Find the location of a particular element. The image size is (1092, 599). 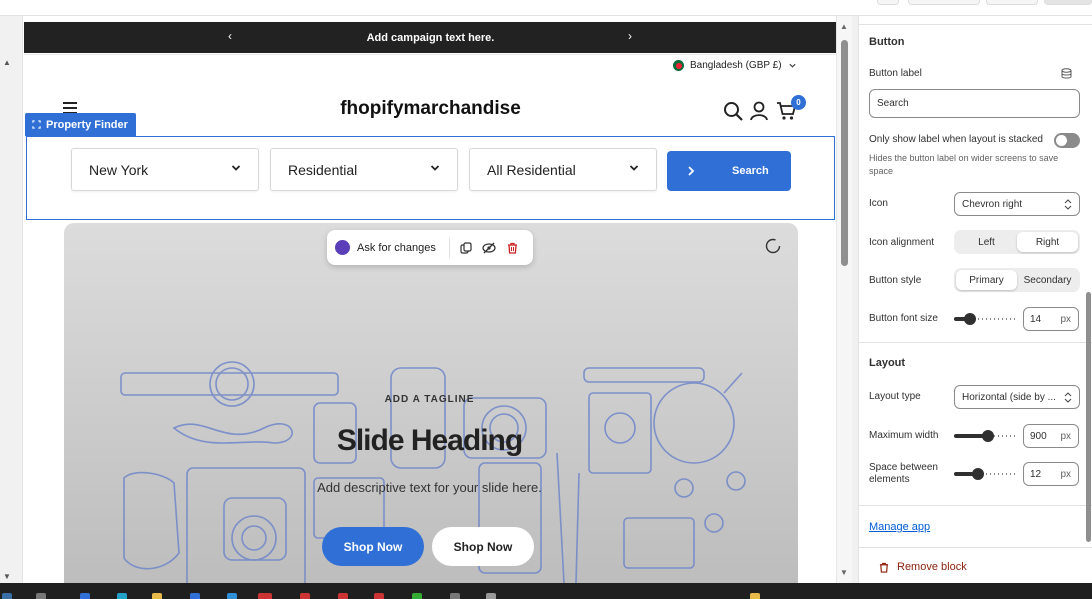

max-width-slider is located at coordinates (985, 436).